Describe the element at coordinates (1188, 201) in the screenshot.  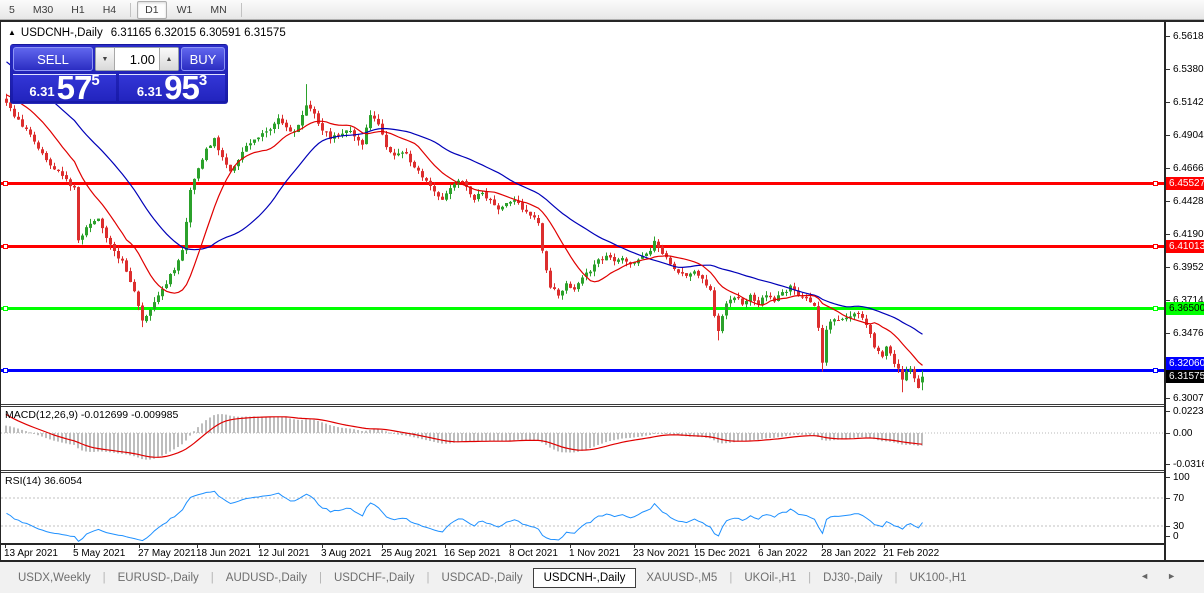
I see `price-axis-label: 6.44280` at that location.